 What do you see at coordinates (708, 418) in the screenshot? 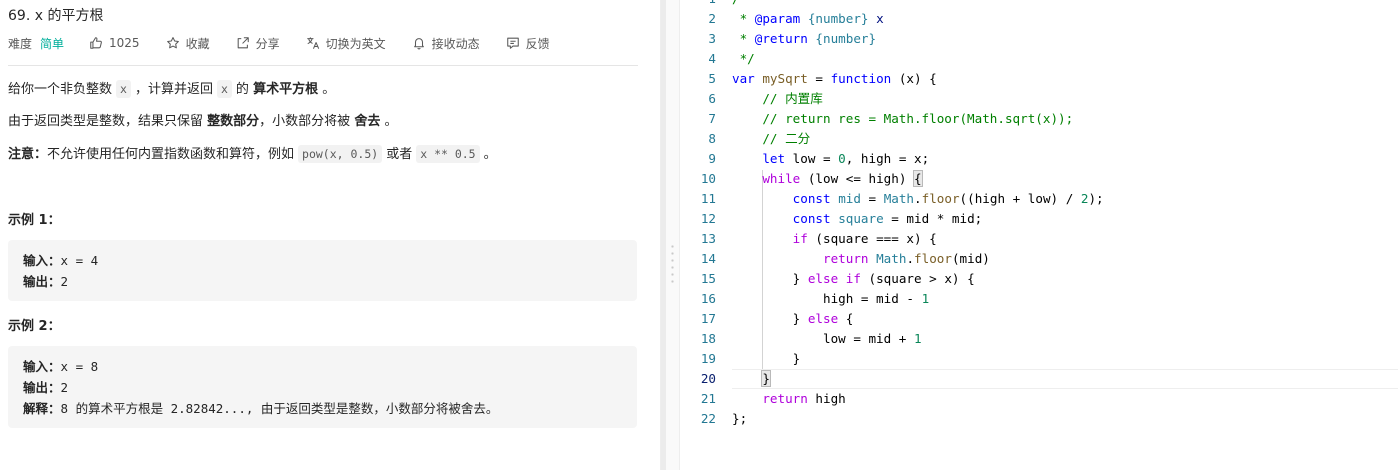
I see `line-number: 22` at bounding box center [708, 418].